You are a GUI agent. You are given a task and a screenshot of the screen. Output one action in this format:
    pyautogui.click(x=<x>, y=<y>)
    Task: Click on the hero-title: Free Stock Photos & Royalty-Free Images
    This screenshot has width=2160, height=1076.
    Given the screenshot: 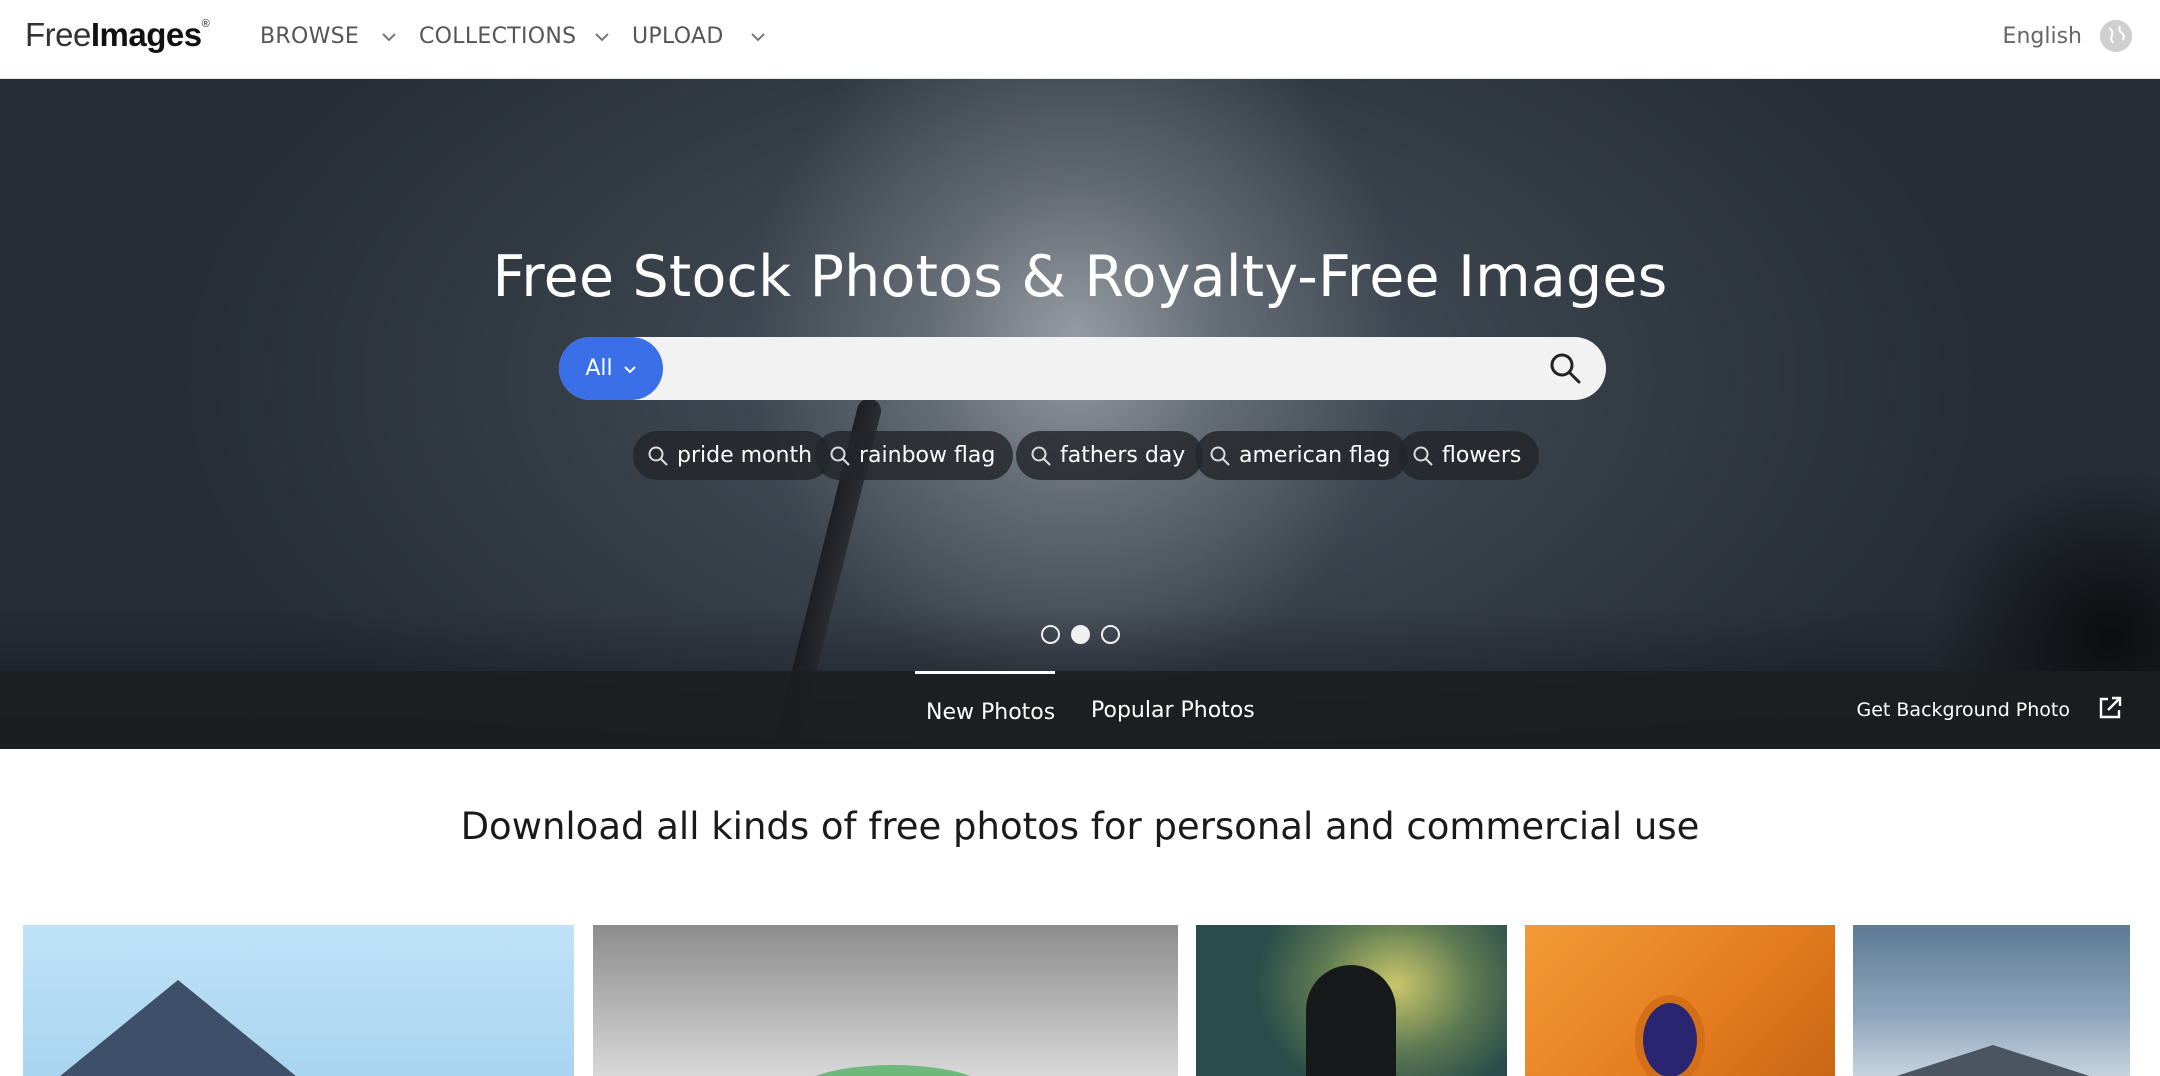 What is the action you would take?
    pyautogui.click(x=1080, y=277)
    